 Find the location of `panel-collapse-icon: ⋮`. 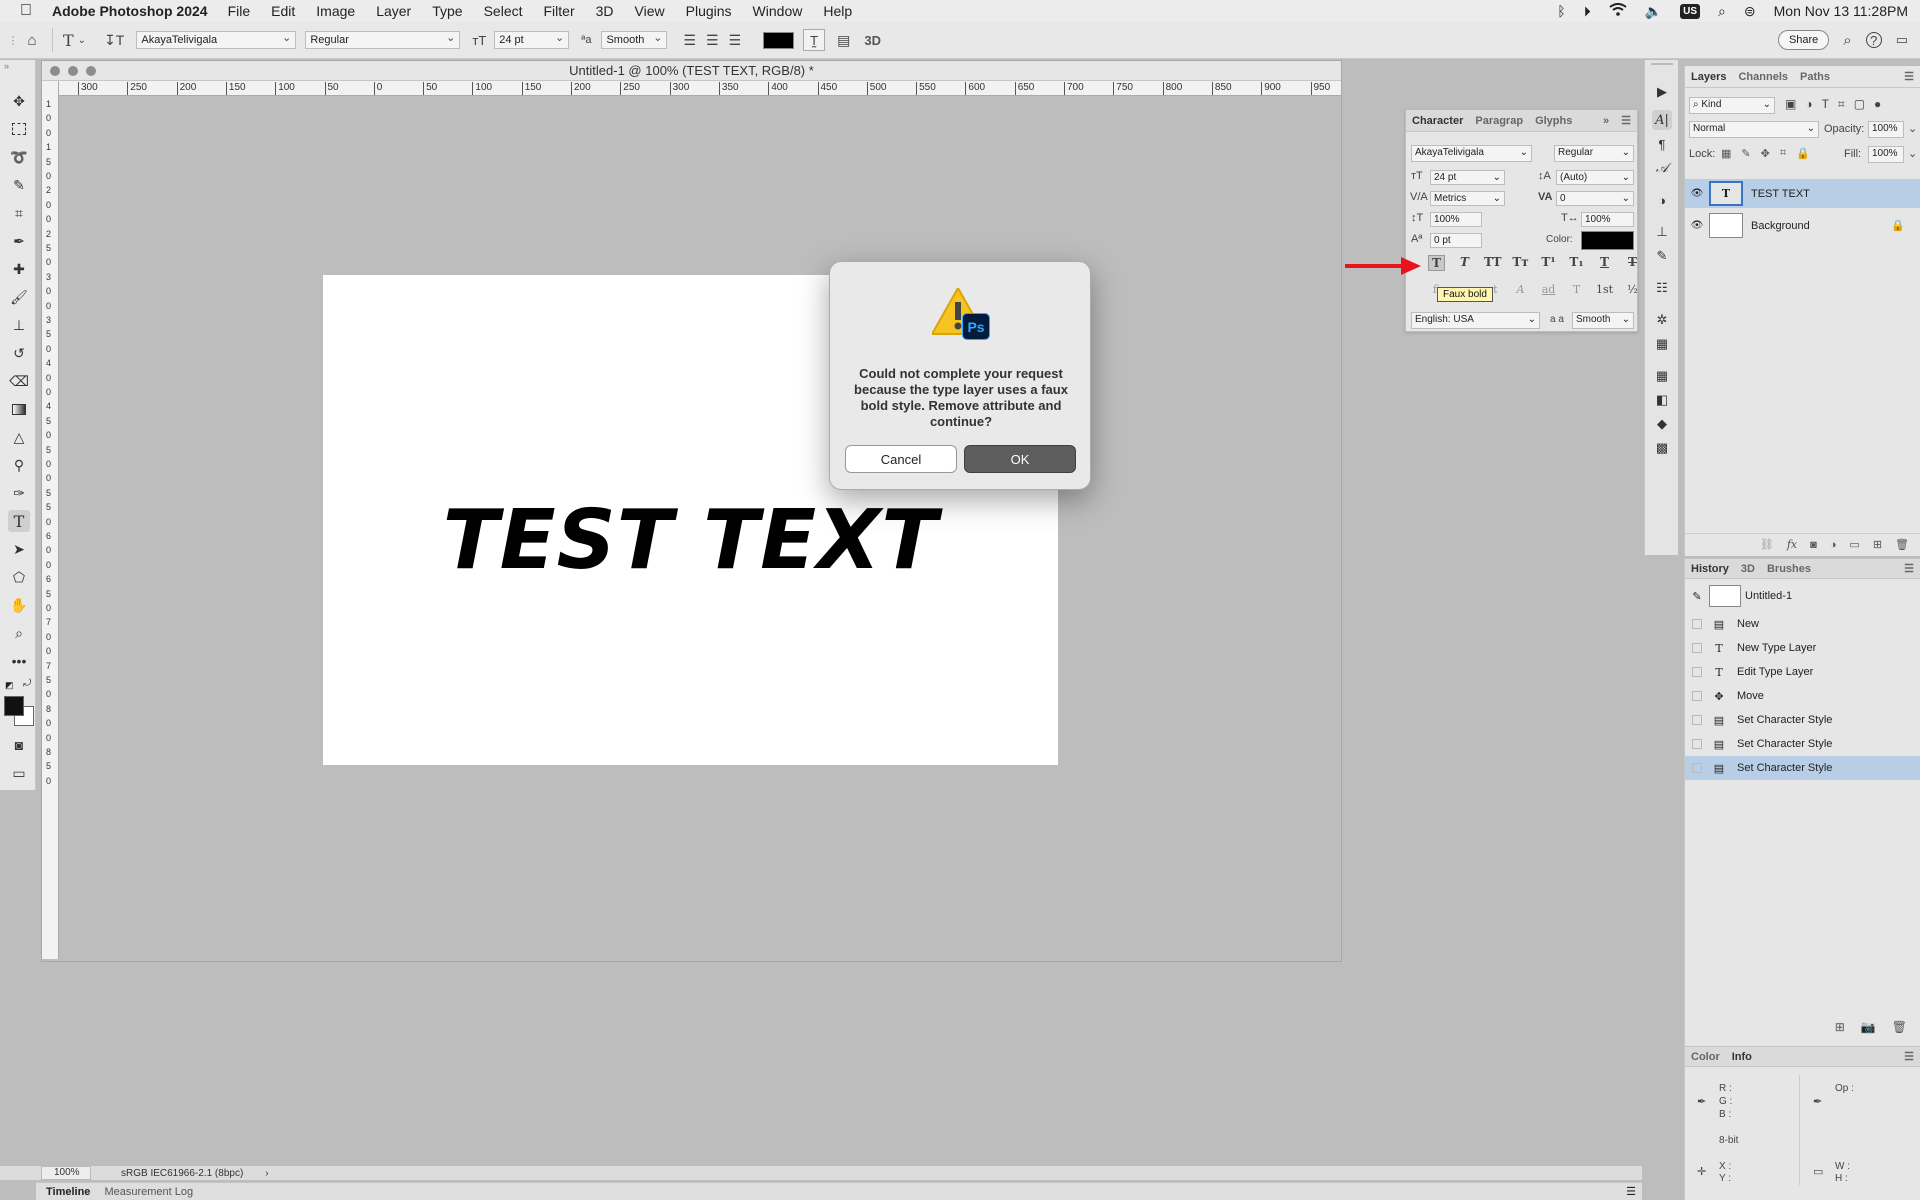

panel-collapse-icon: ⋮ is located at coordinates (13, 40).